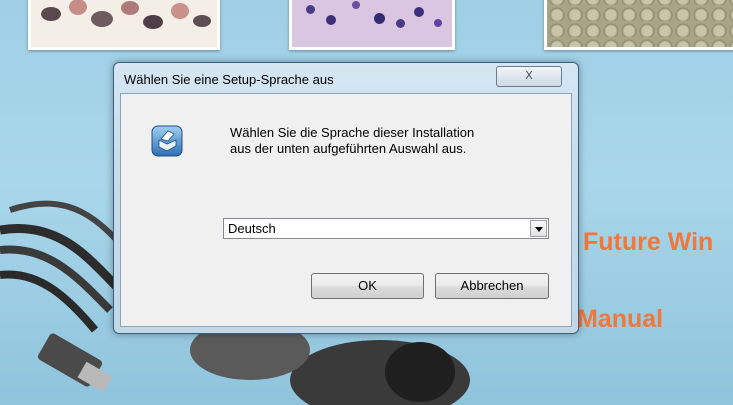  I want to click on dialog-titlebar: Wählen Sie eine Setup-Sprache aus X, so click(346, 79).